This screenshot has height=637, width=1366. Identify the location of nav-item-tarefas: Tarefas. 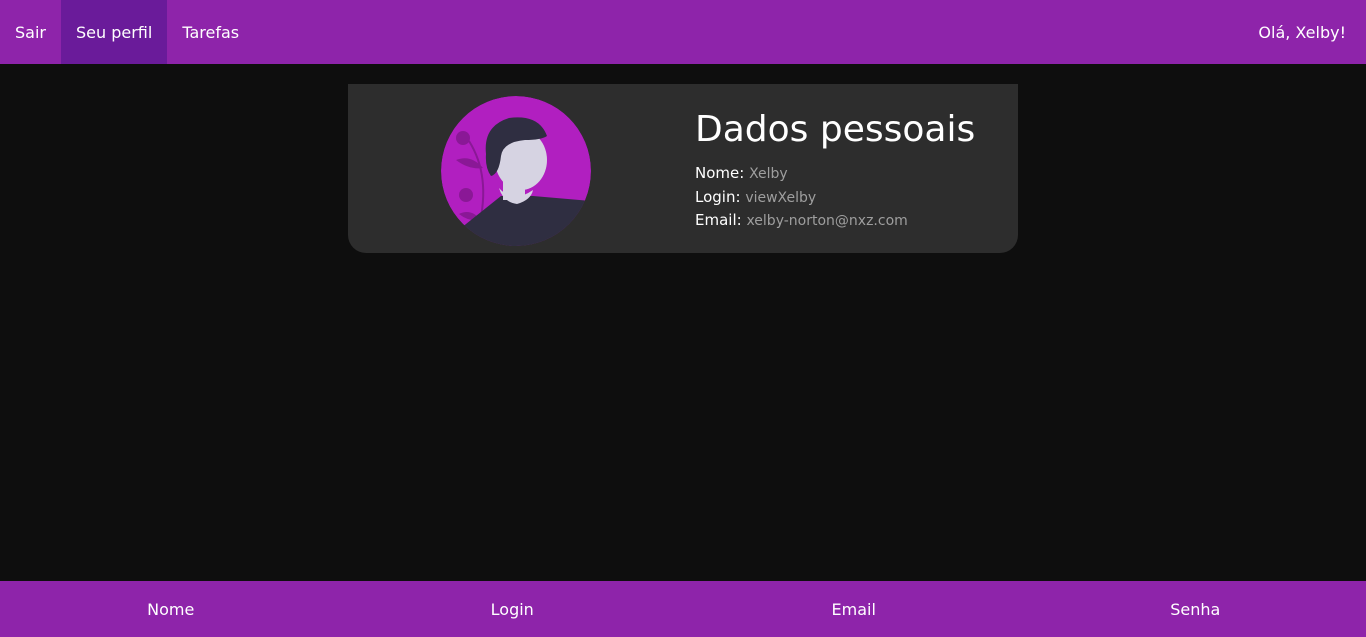
(210, 32).